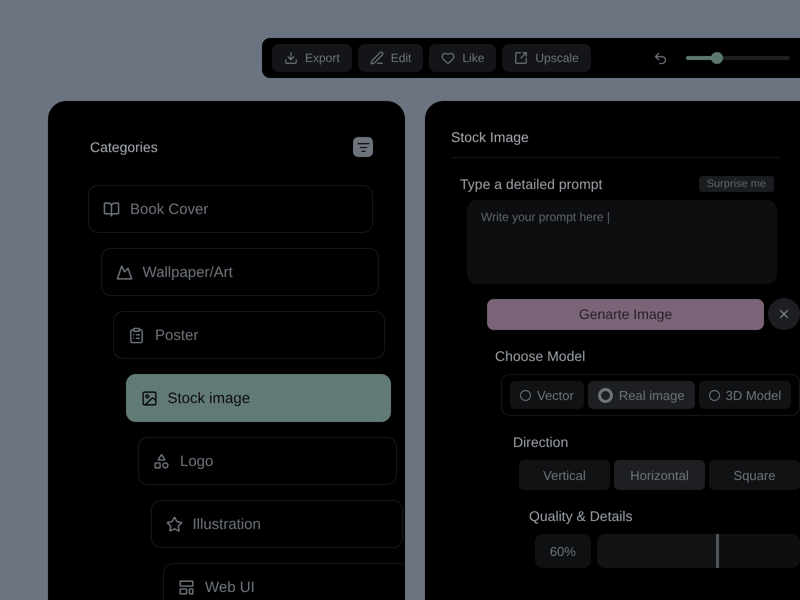  I want to click on prompt-label: Type a detailed prompt, so click(531, 184).